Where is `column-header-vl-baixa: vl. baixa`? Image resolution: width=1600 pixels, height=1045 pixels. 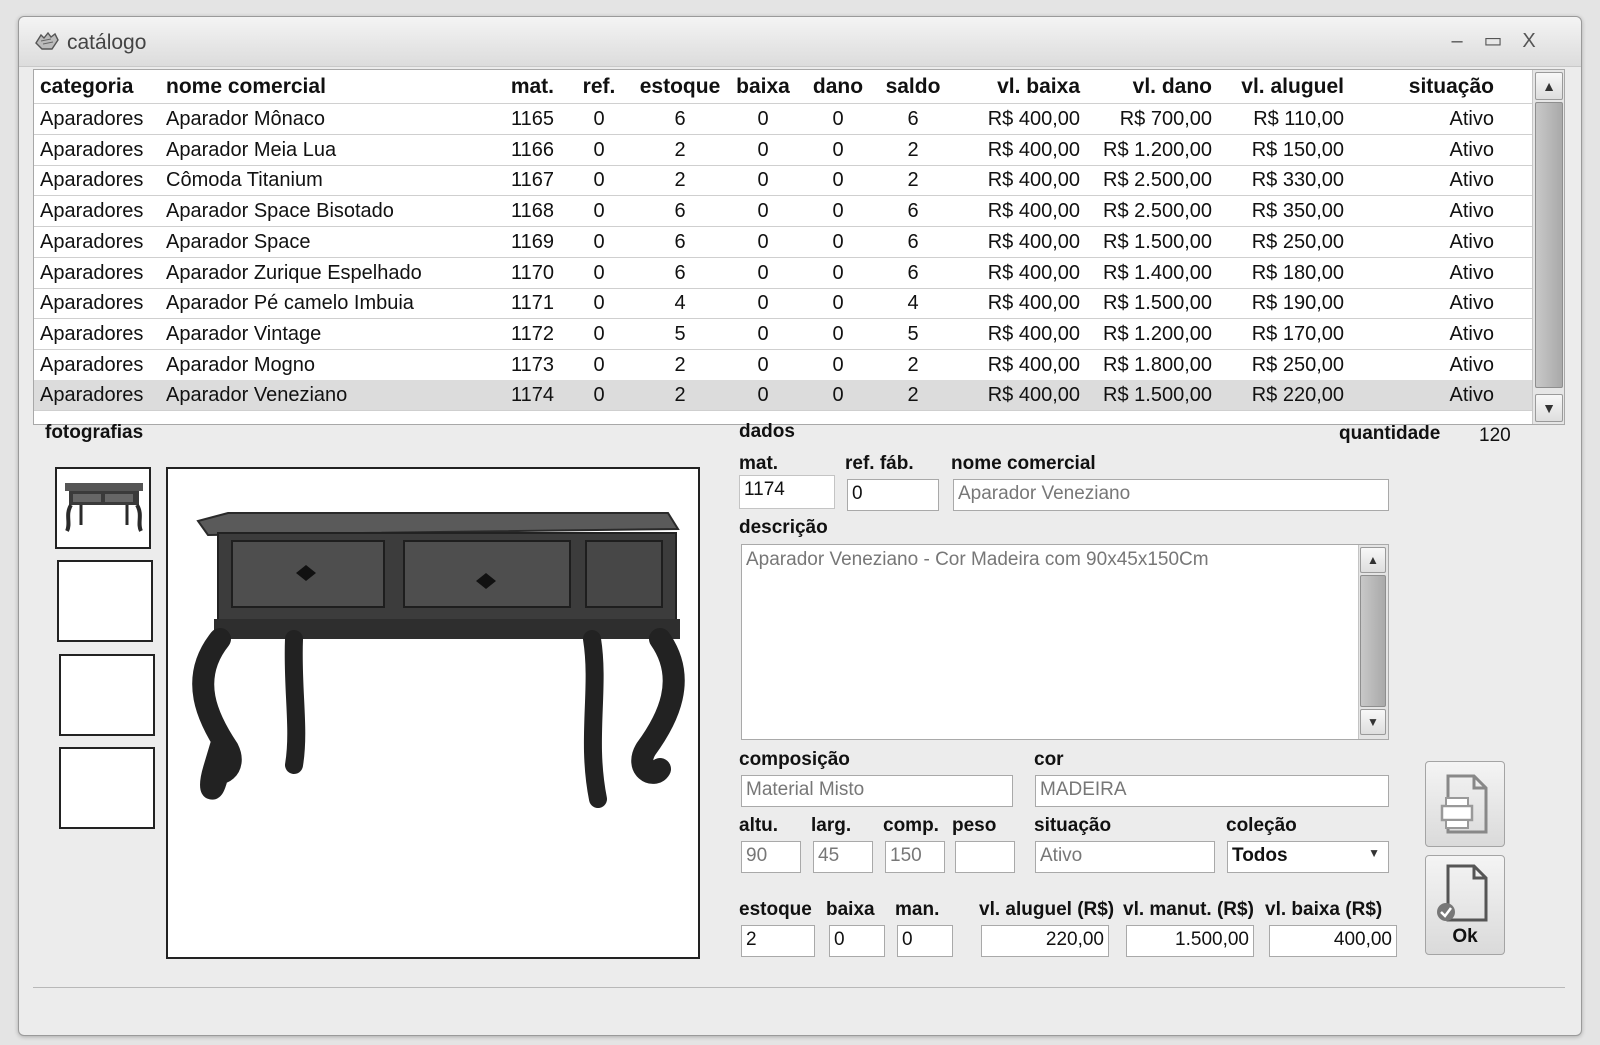 column-header-vl-baixa: vl. baixa is located at coordinates (1018, 87).